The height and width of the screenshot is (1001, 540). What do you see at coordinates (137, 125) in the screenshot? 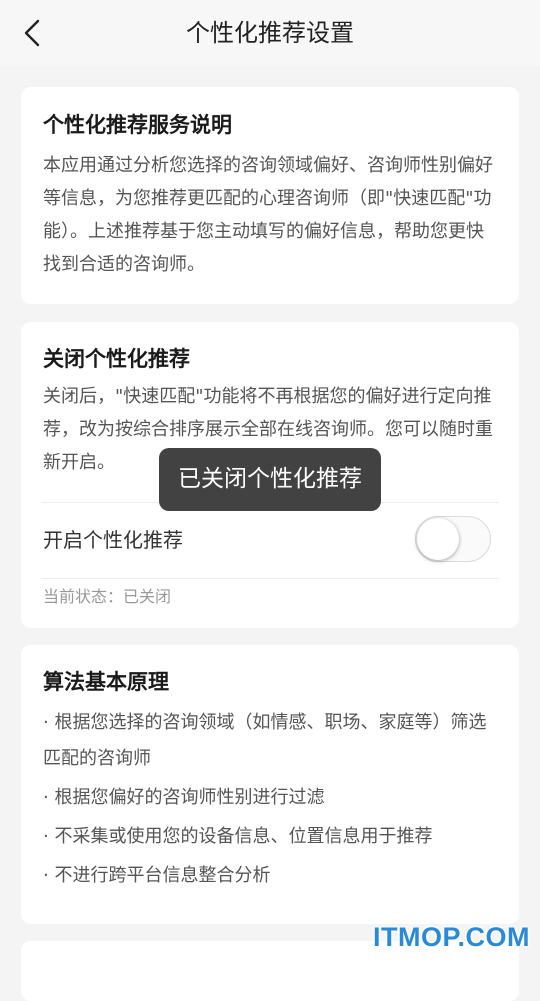
I see `service-description-title: 个性化推荐服务说明` at bounding box center [137, 125].